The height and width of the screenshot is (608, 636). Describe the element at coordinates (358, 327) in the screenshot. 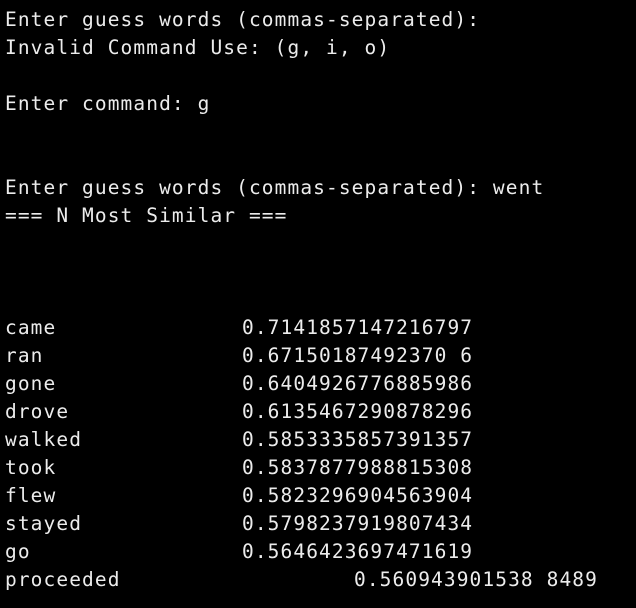

I see `result-score: 0.7141857147216797` at that location.